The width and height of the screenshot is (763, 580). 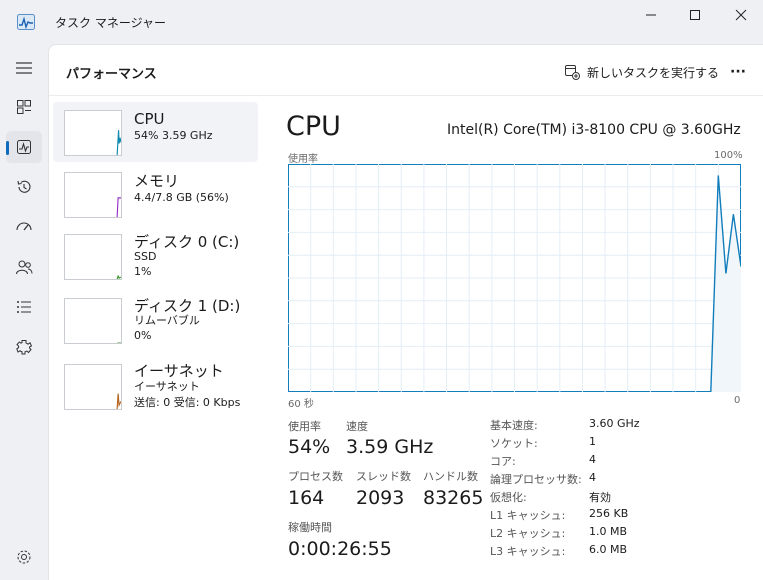 I want to click on hamburger-menu-icon, so click(x=24, y=68).